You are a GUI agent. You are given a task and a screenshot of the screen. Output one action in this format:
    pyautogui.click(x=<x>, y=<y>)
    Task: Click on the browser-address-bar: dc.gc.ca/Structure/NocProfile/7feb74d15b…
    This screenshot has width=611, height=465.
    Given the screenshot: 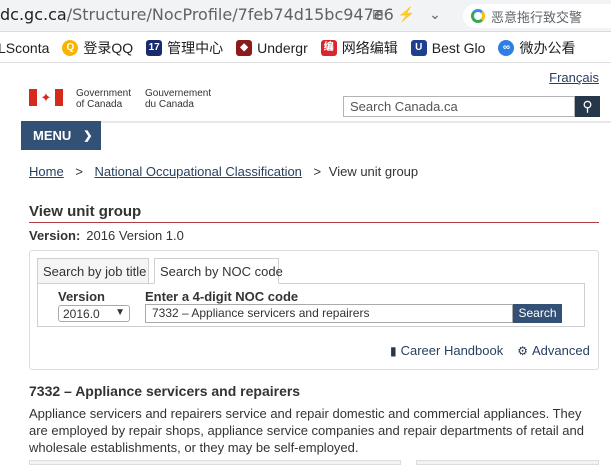 What is the action you would take?
    pyautogui.click(x=305, y=16)
    